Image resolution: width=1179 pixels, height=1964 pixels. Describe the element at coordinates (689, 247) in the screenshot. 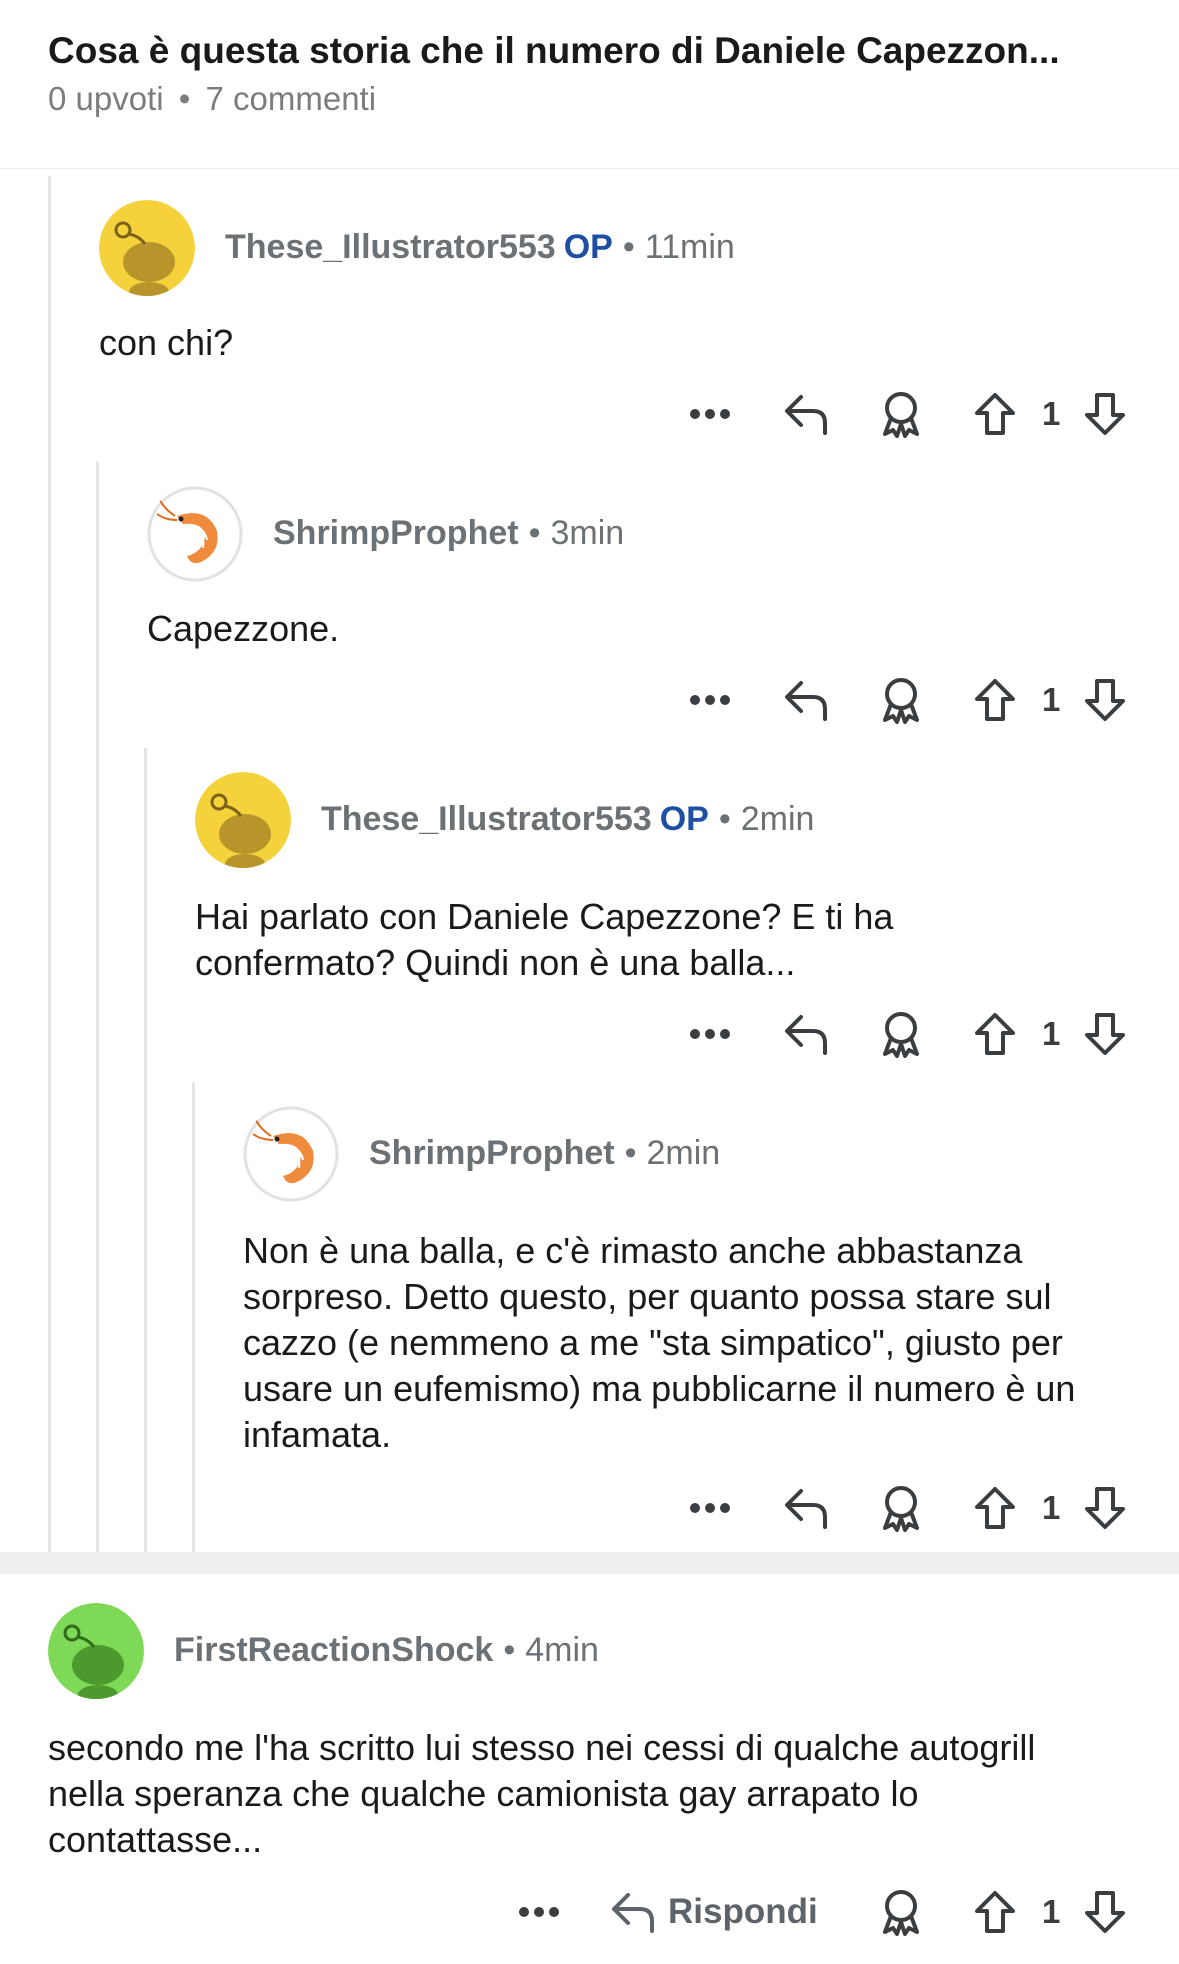

I see `comment-time: 11min` at that location.